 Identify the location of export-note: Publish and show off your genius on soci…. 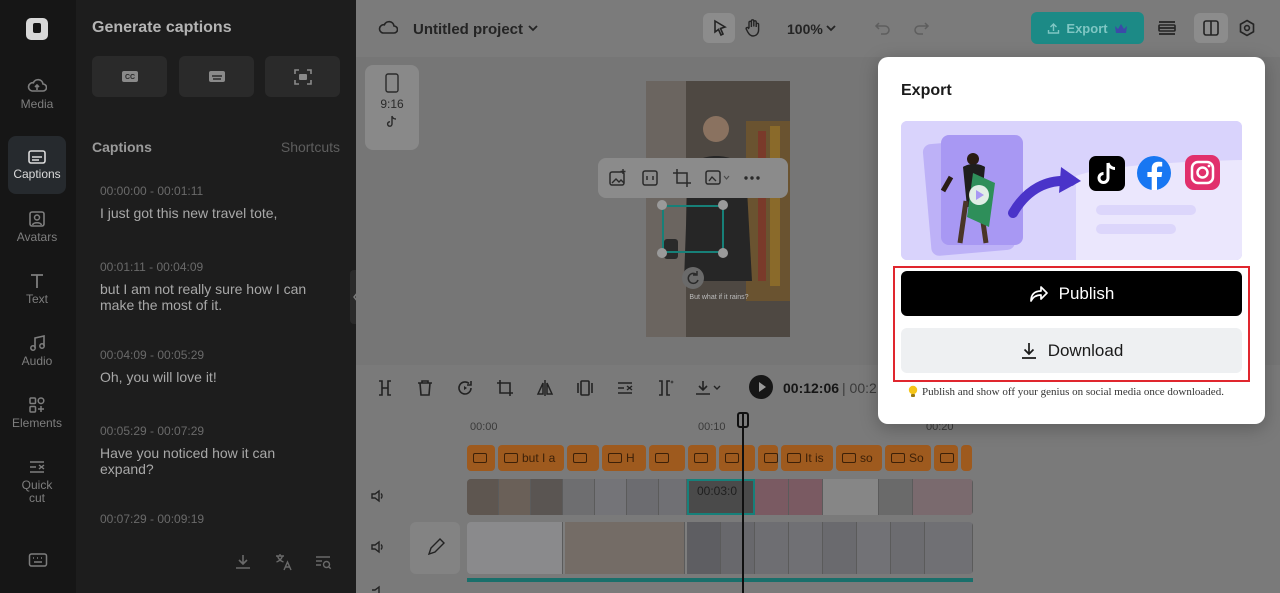
(1065, 391).